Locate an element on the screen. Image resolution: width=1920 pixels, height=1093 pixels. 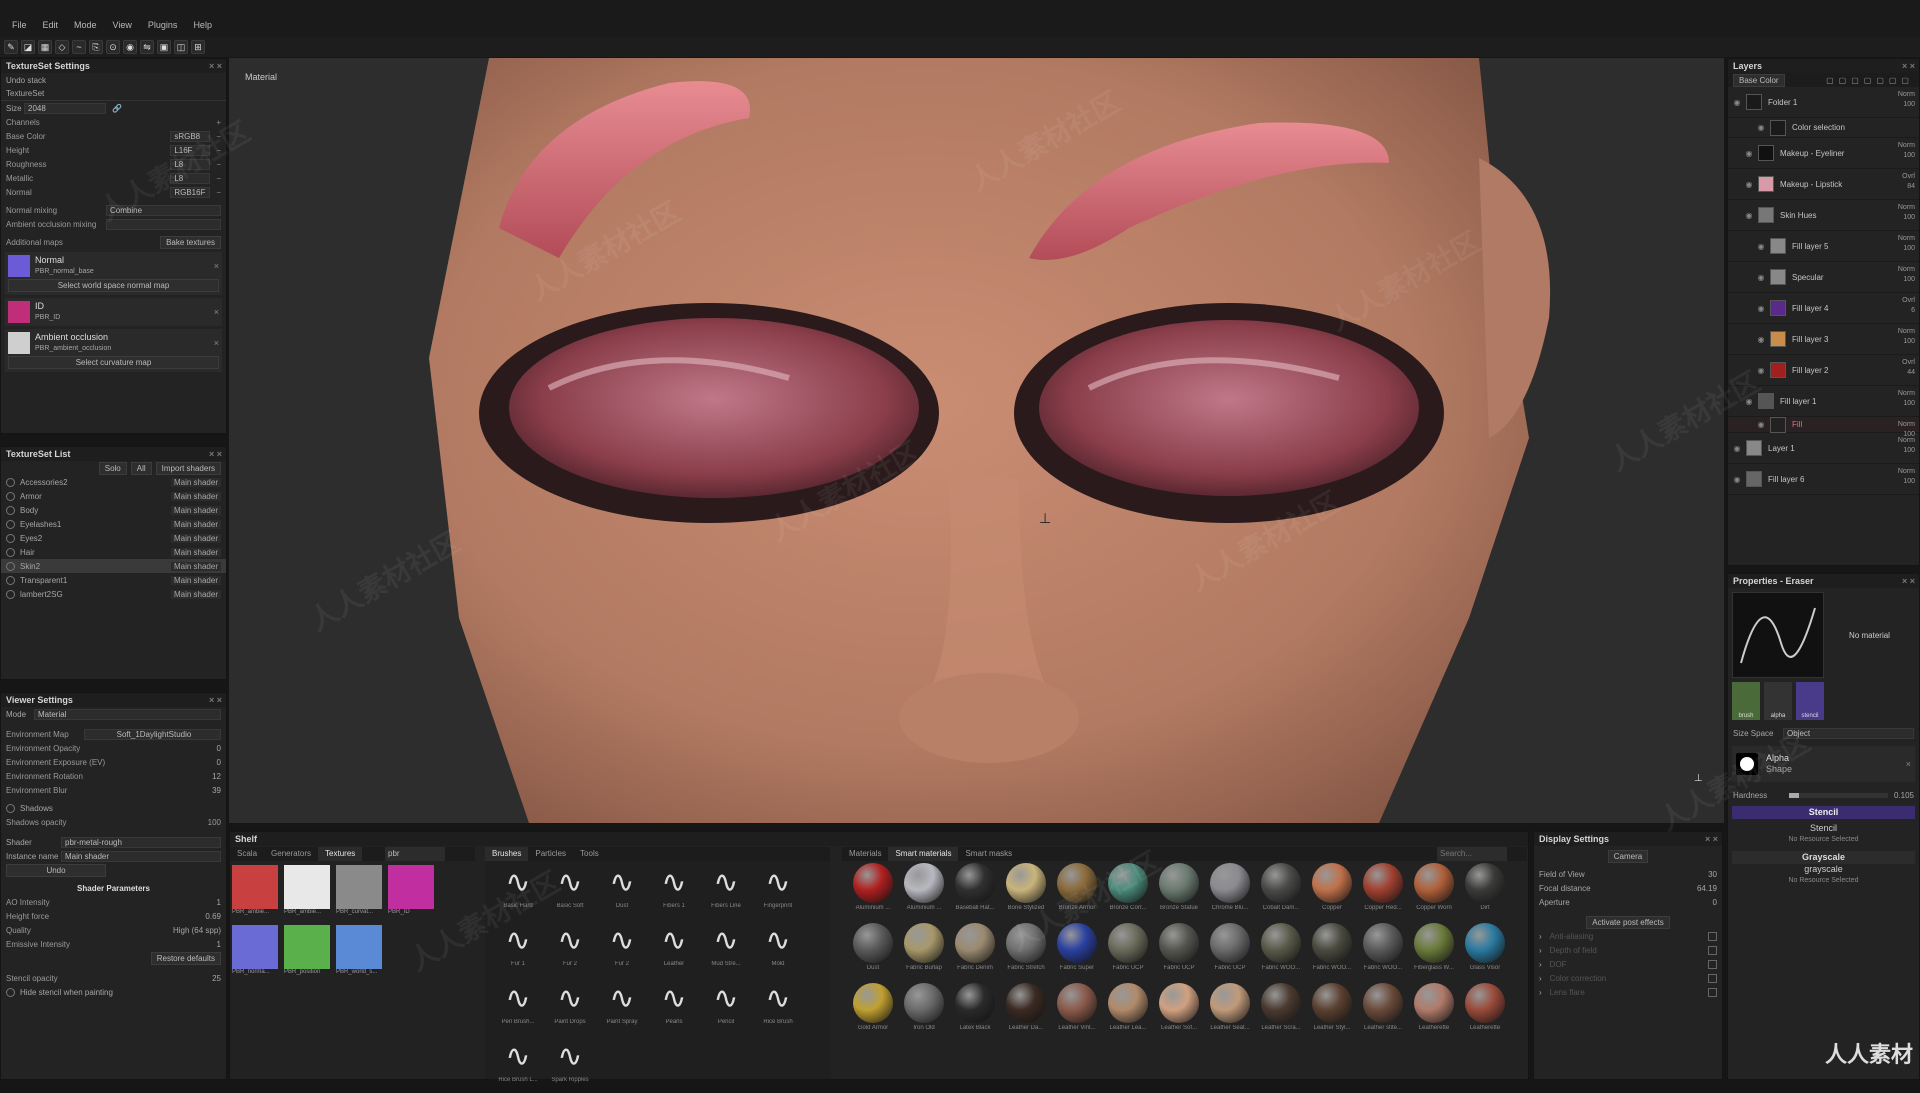
size-select: 2048 is located at coordinates (65, 108).